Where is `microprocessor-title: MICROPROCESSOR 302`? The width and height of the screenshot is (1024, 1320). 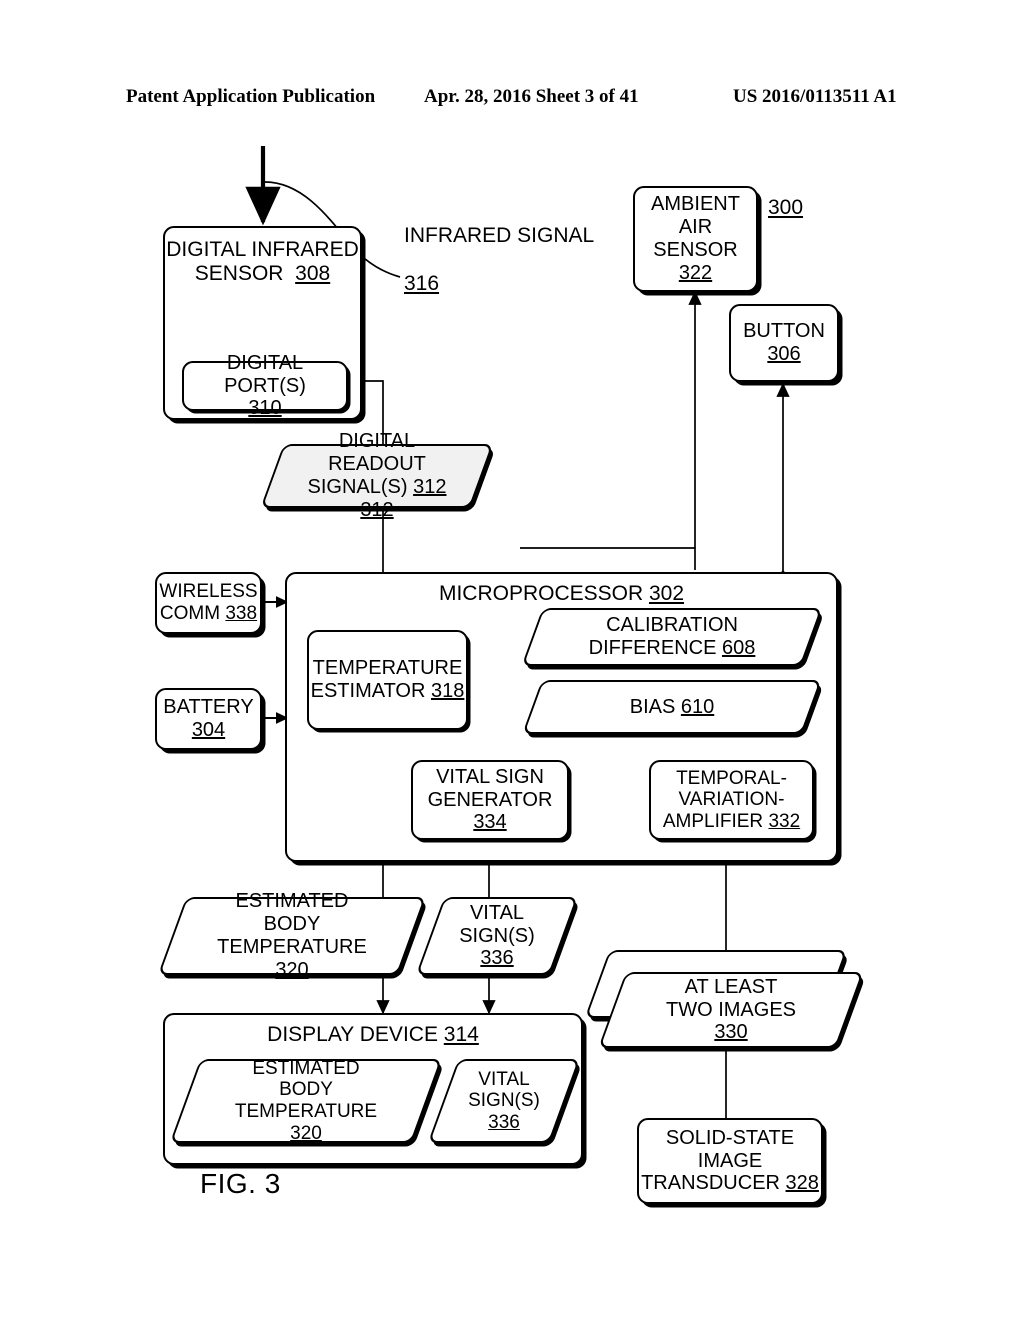
microprocessor-title: MICROPROCESSOR 302 is located at coordinates (561, 594).